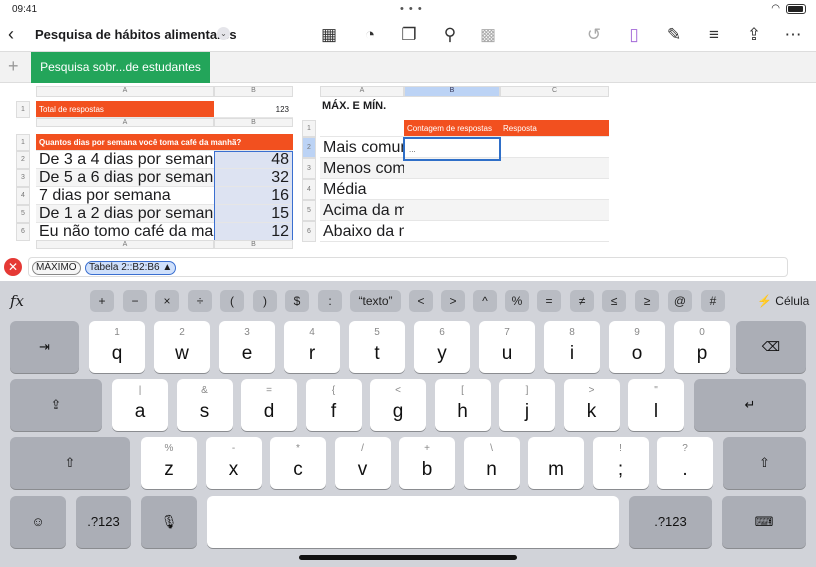  I want to click on table1-value: 123, so click(253, 109).